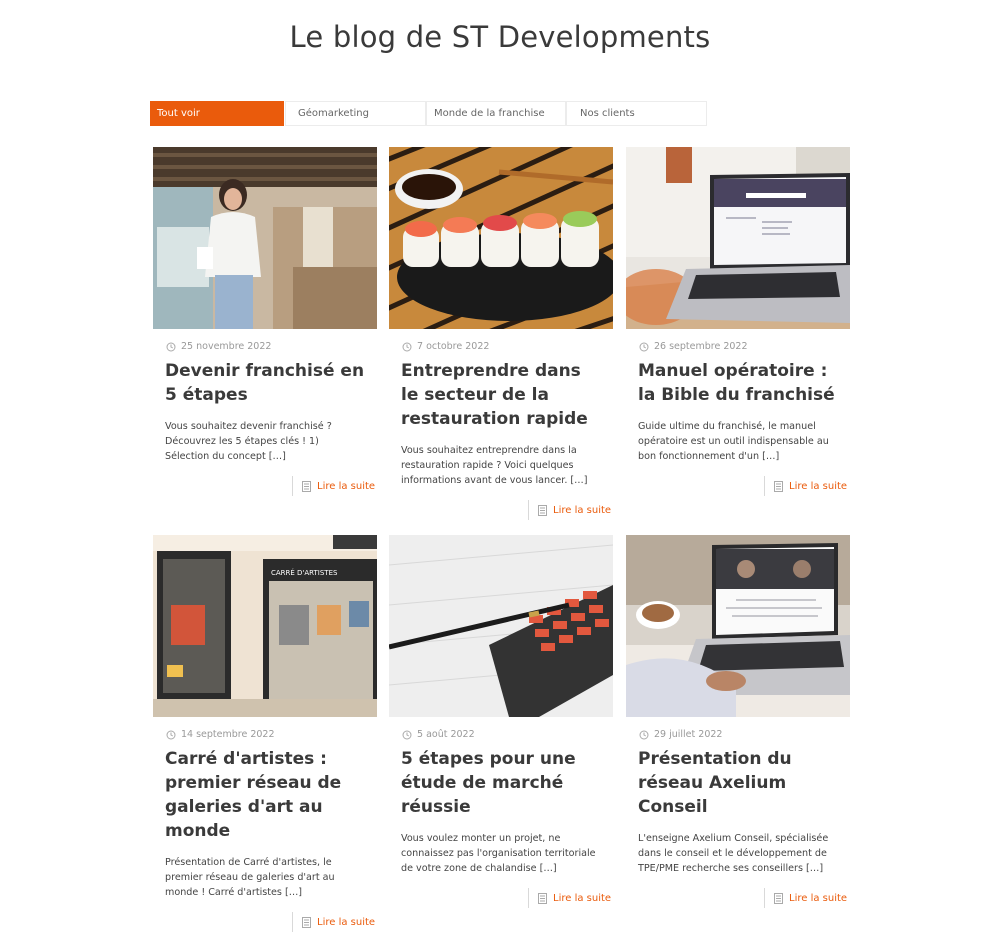  What do you see at coordinates (446, 734) in the screenshot?
I see `post-date-text: 5 août 2022` at bounding box center [446, 734].